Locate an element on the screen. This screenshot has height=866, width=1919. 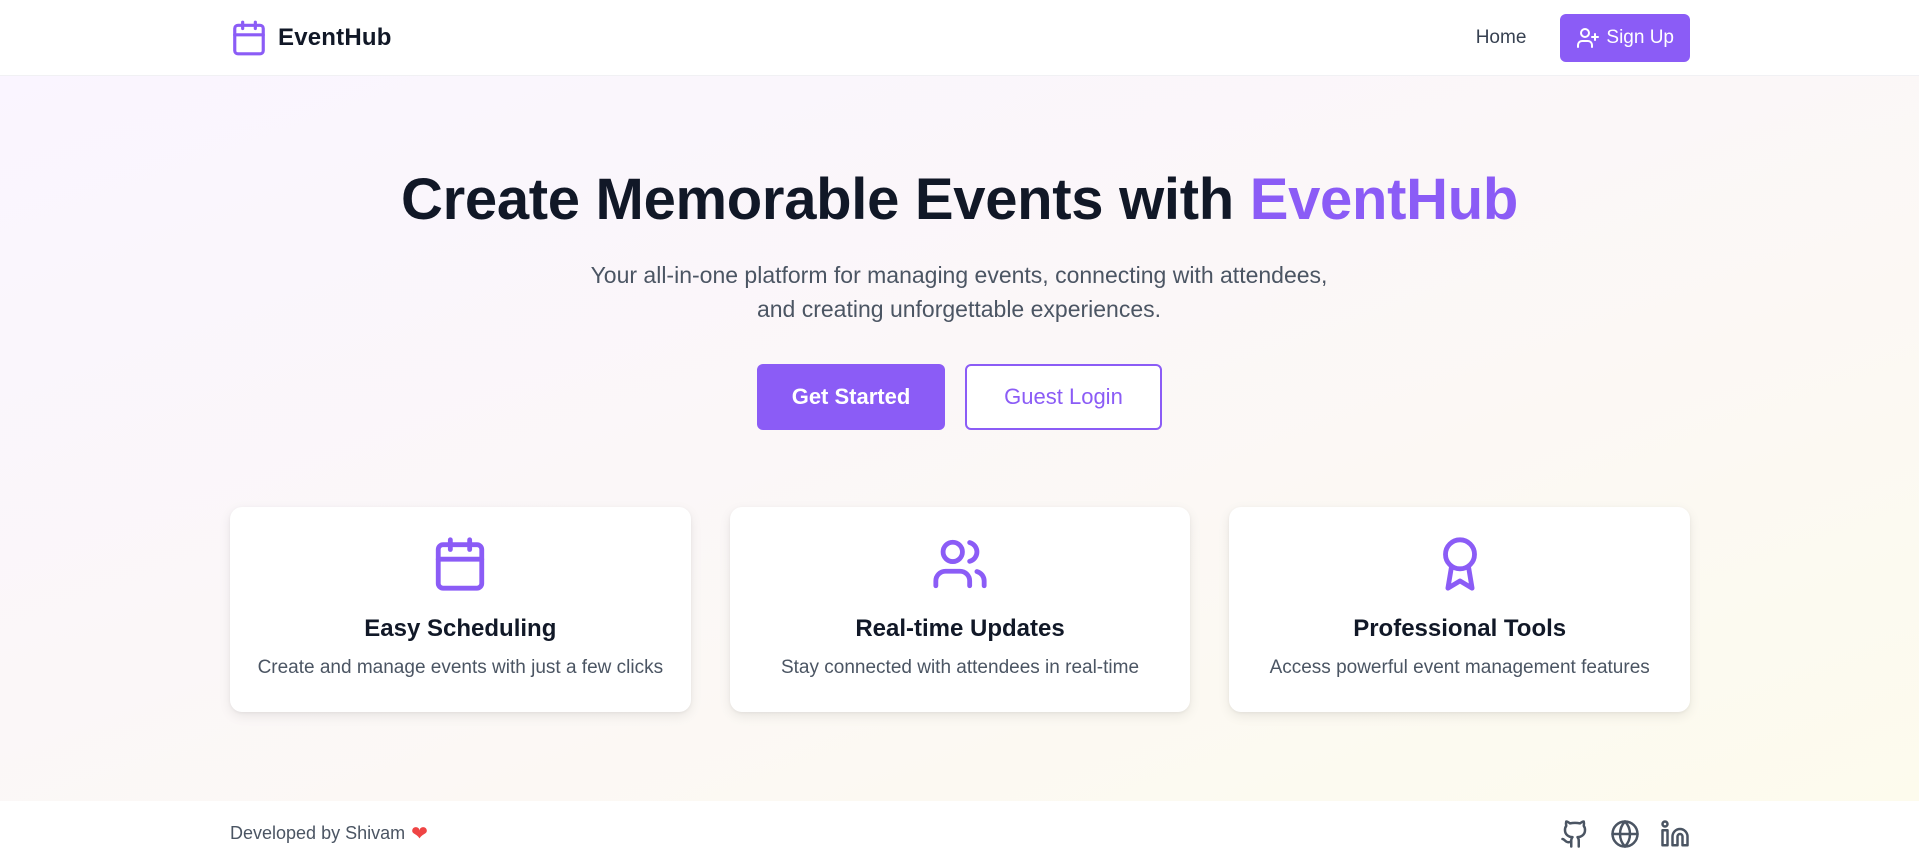
credit-text: Developed by Shivam is located at coordinates (318, 833).